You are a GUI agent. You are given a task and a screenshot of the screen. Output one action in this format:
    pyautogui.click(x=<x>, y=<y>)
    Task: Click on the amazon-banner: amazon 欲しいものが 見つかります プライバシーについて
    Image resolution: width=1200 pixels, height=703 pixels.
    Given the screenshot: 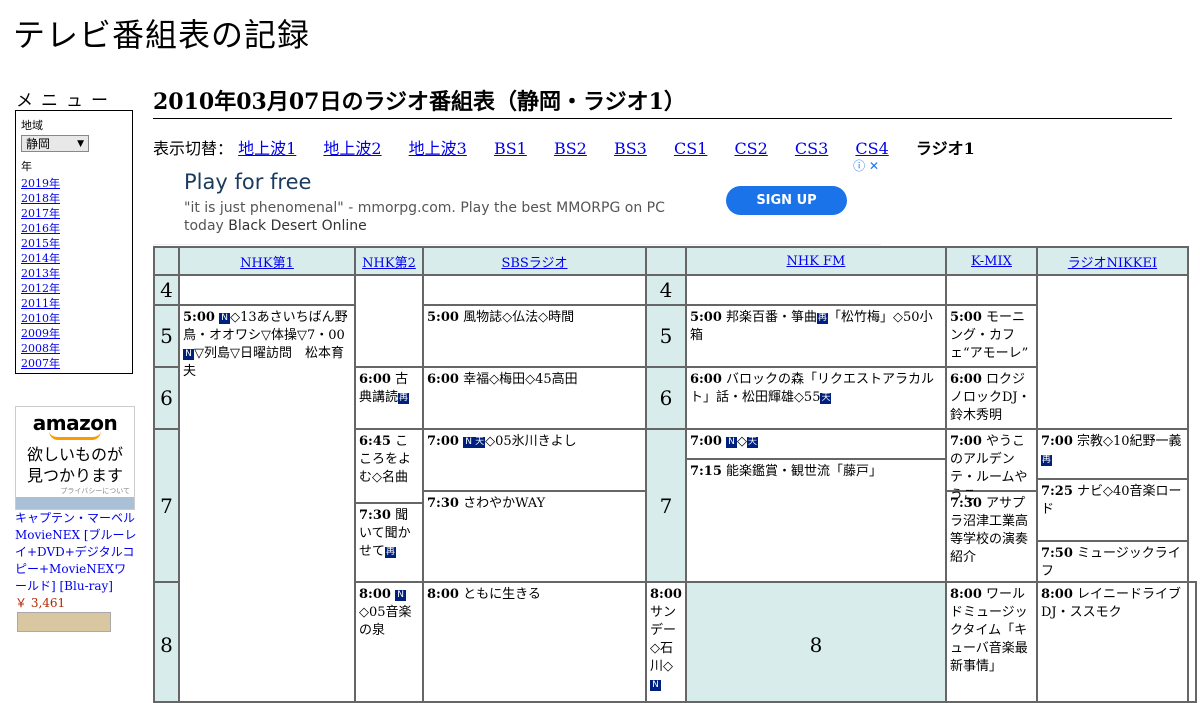 What is the action you would take?
    pyautogui.click(x=75, y=458)
    